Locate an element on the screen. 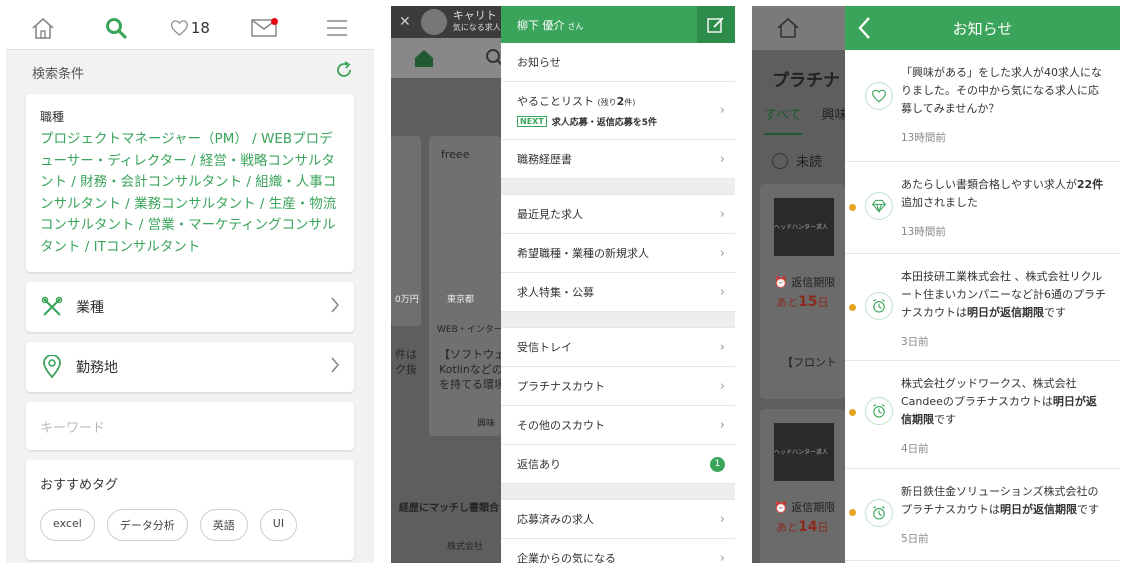  notice-time: 13時間前 is located at coordinates (923, 232).